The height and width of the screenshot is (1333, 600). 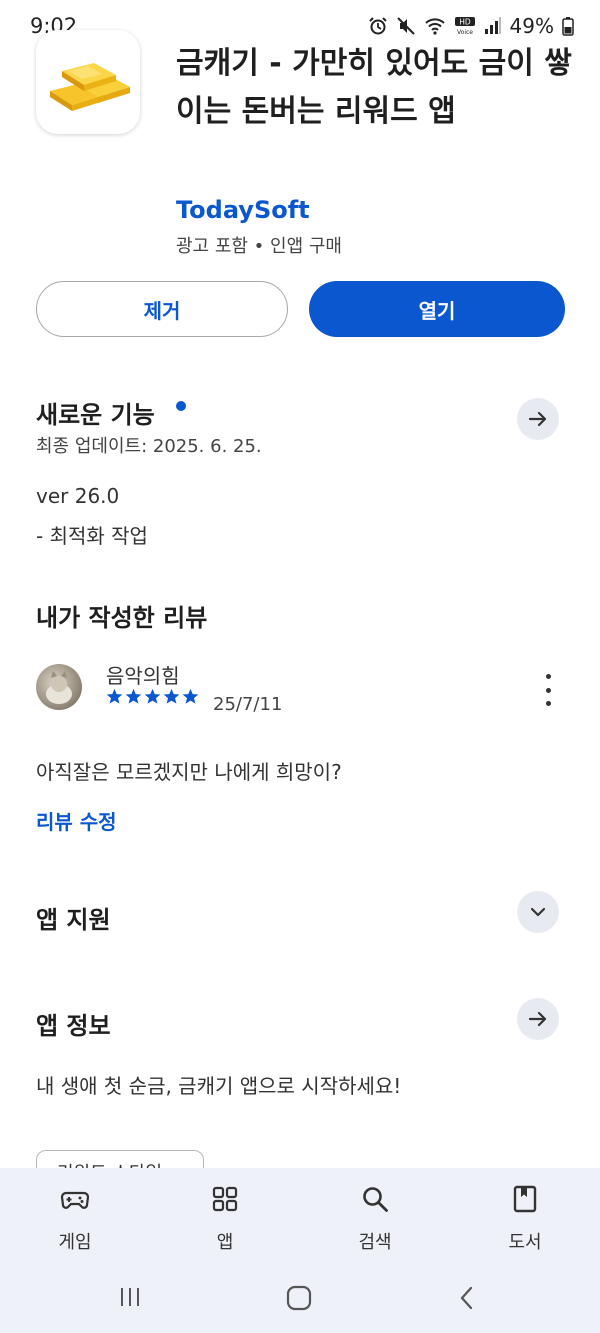 I want to click on apps-grid-icon, so click(x=225, y=1199).